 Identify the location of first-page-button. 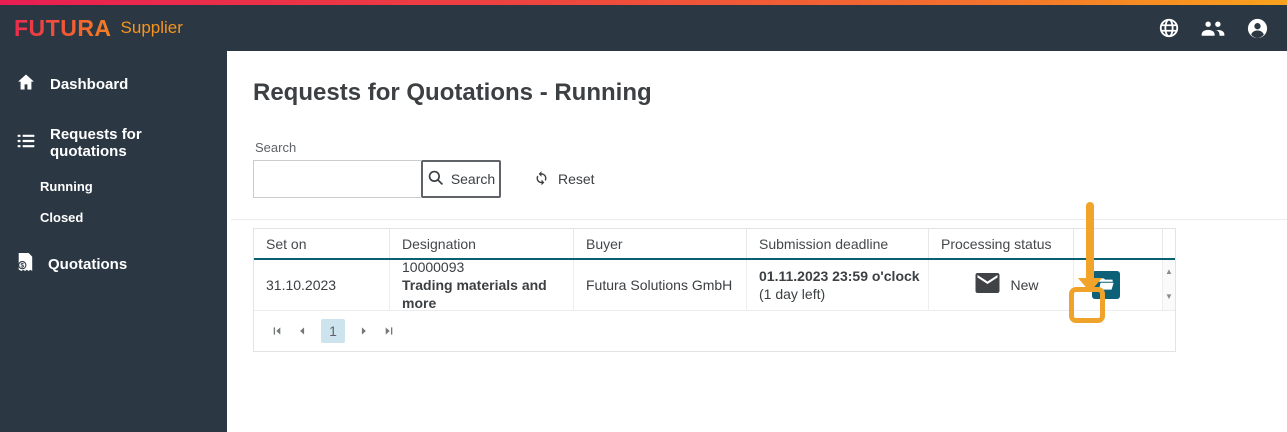
(277, 331).